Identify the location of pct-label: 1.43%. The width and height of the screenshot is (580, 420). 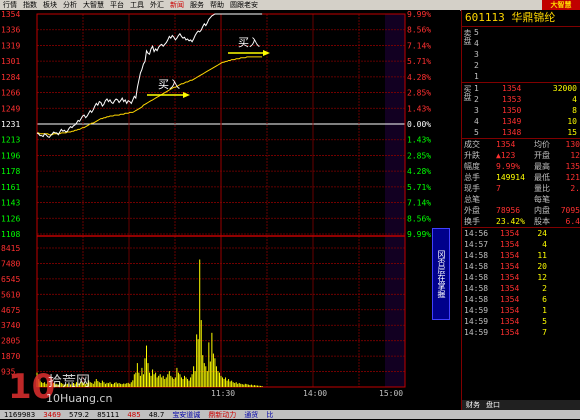
(419, 140).